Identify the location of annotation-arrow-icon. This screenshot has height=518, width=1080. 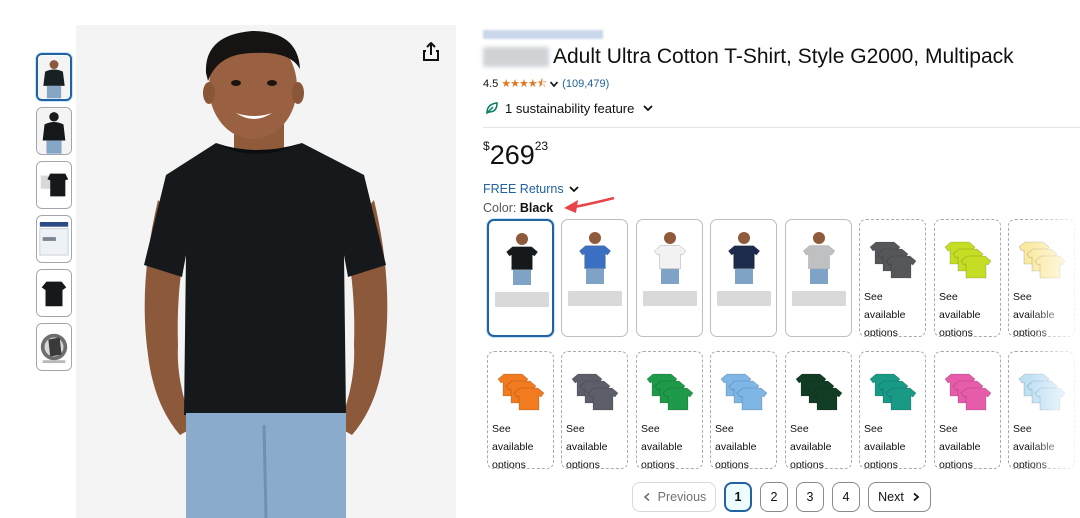
(589, 204).